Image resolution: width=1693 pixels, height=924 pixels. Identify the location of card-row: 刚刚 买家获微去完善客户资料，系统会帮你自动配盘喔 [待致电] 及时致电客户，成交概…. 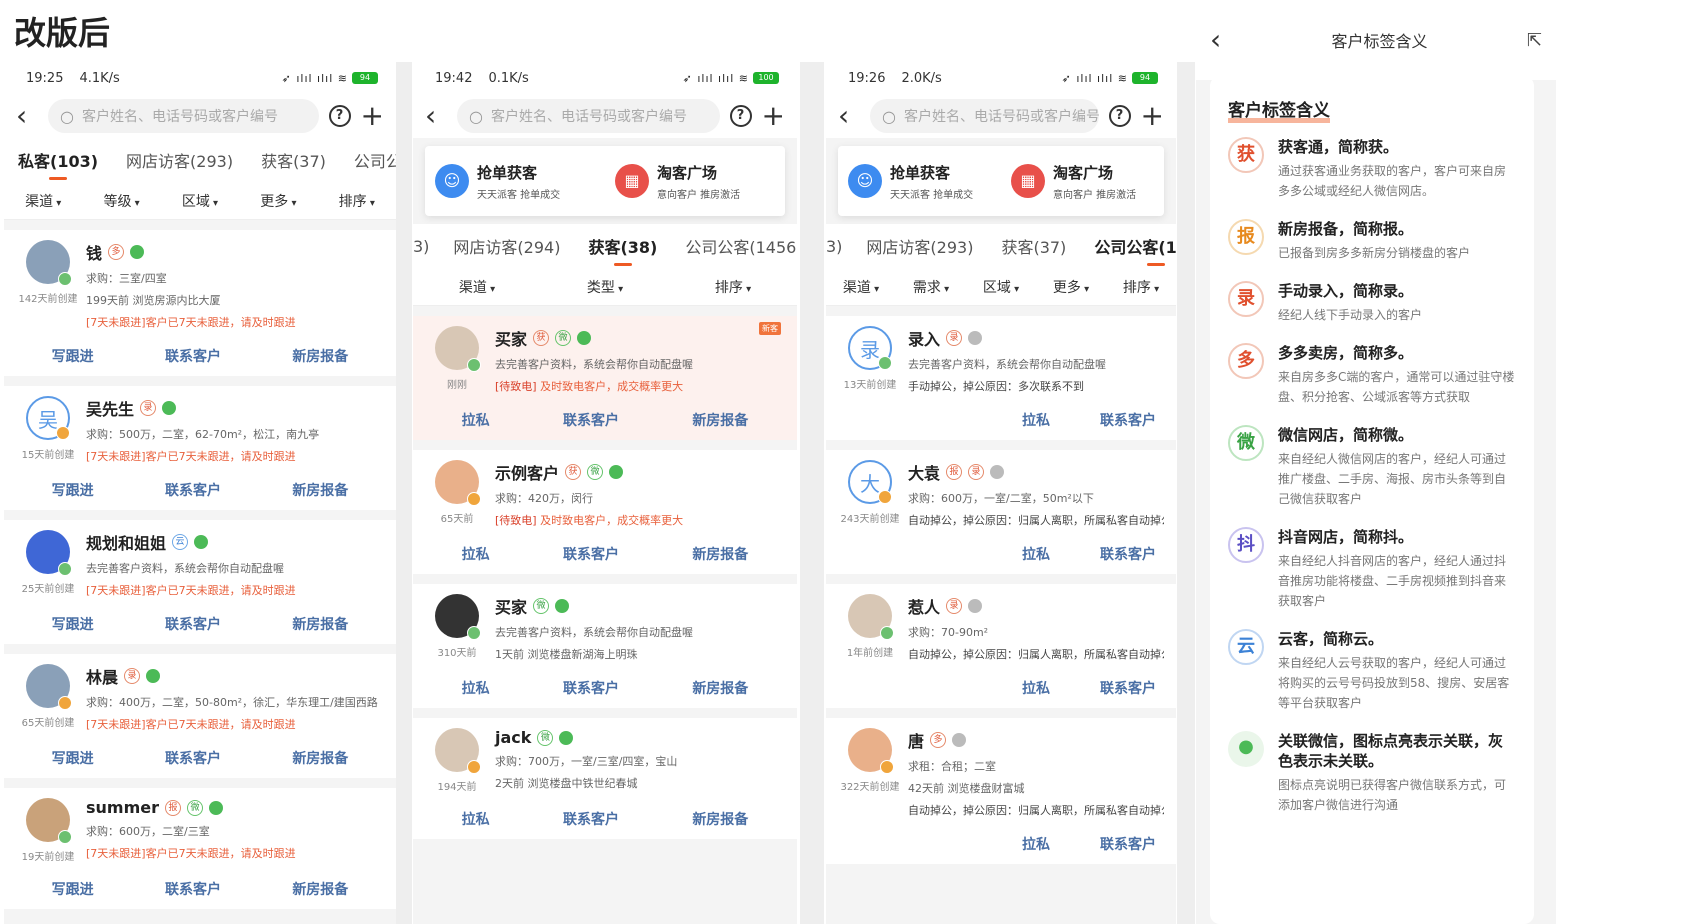
(605, 360).